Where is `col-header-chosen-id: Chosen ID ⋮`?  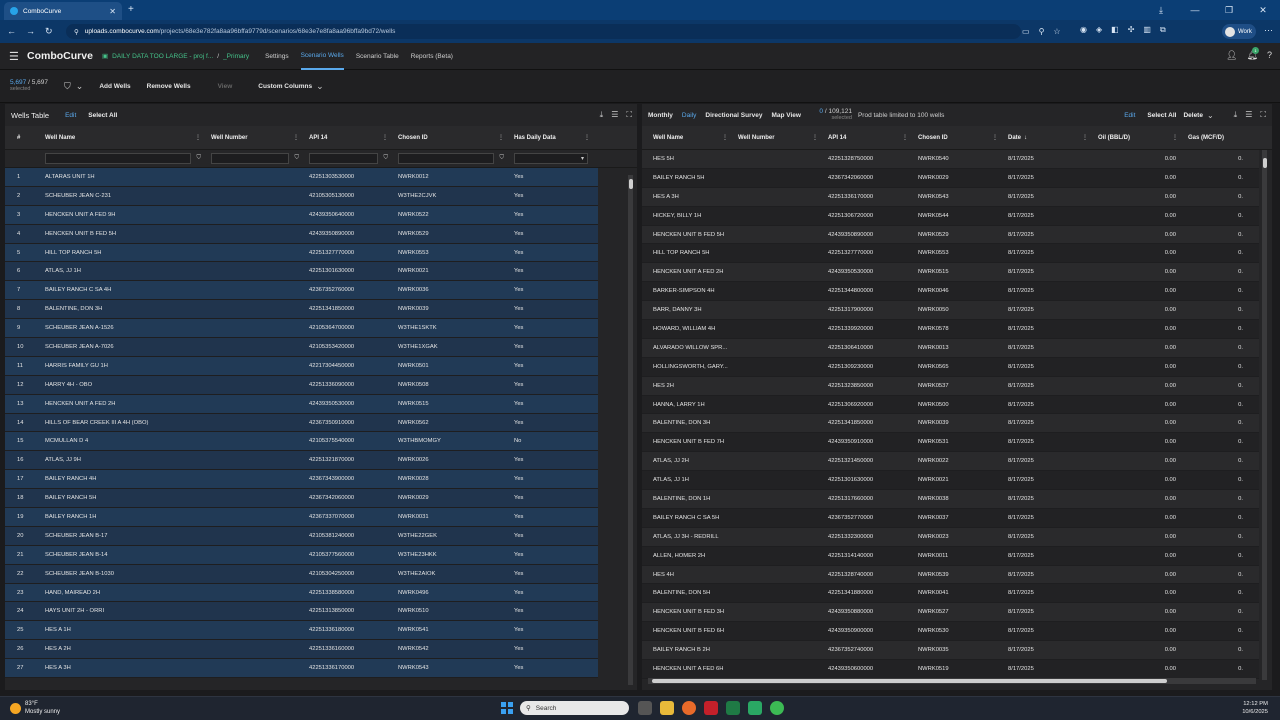
col-header-chosen-id: Chosen ID ⋮ is located at coordinates (450, 138).